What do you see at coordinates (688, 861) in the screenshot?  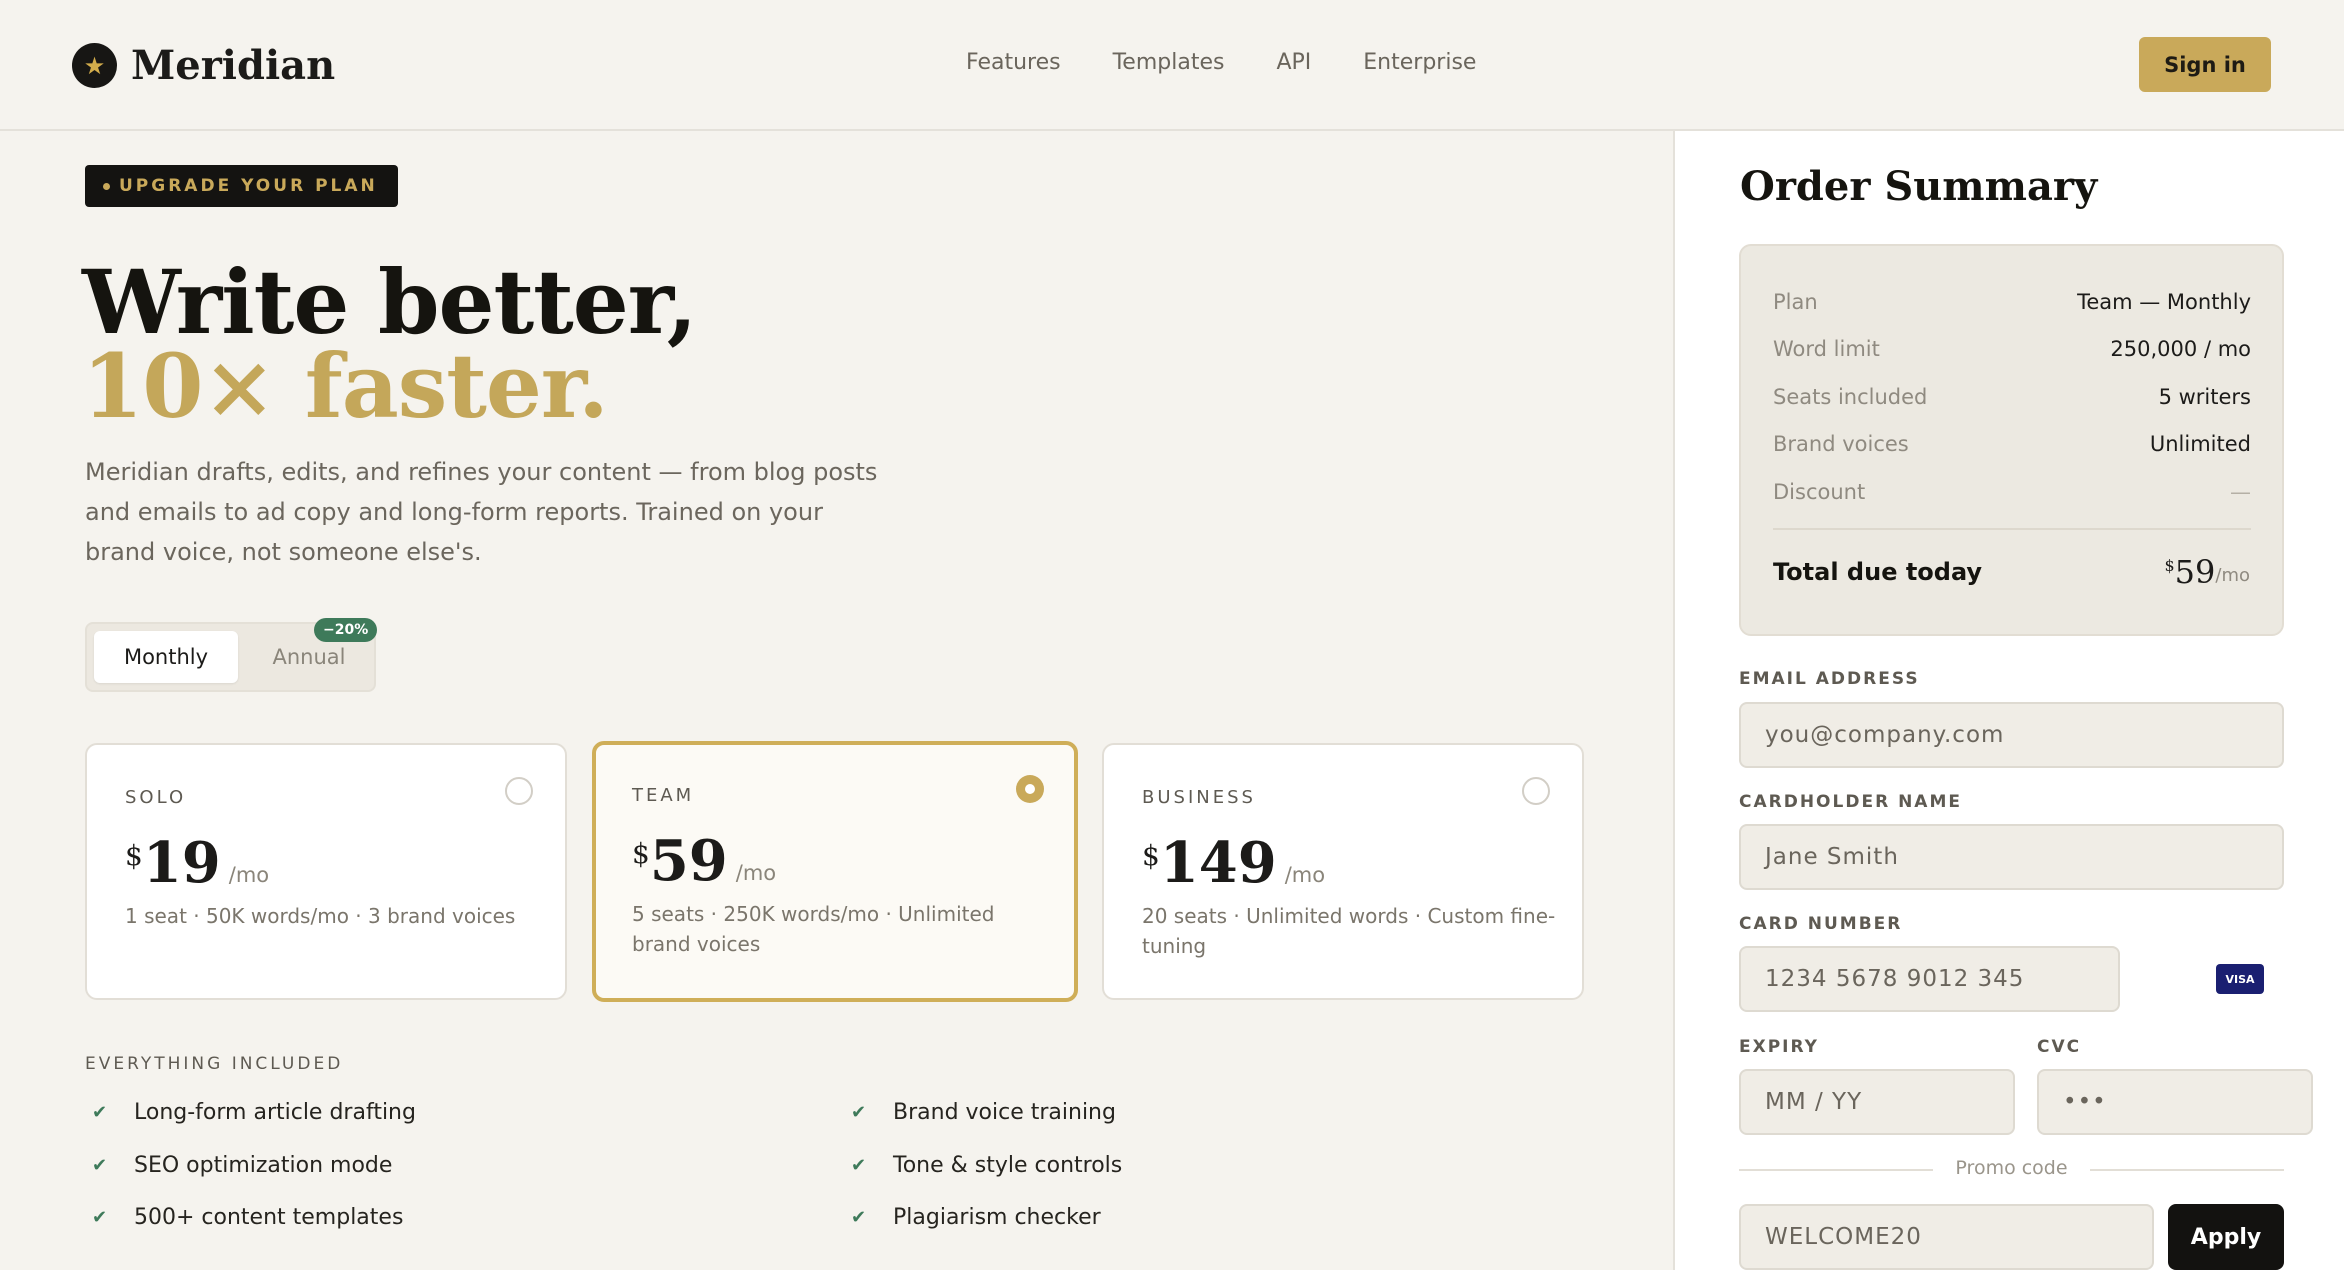 I see `price-amount: 59` at bounding box center [688, 861].